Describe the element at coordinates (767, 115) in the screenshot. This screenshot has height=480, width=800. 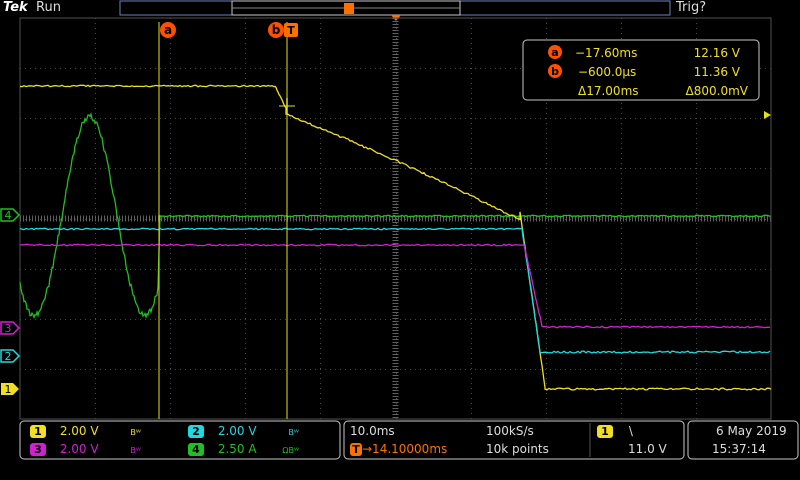
I see `trigger-level-marker` at that location.